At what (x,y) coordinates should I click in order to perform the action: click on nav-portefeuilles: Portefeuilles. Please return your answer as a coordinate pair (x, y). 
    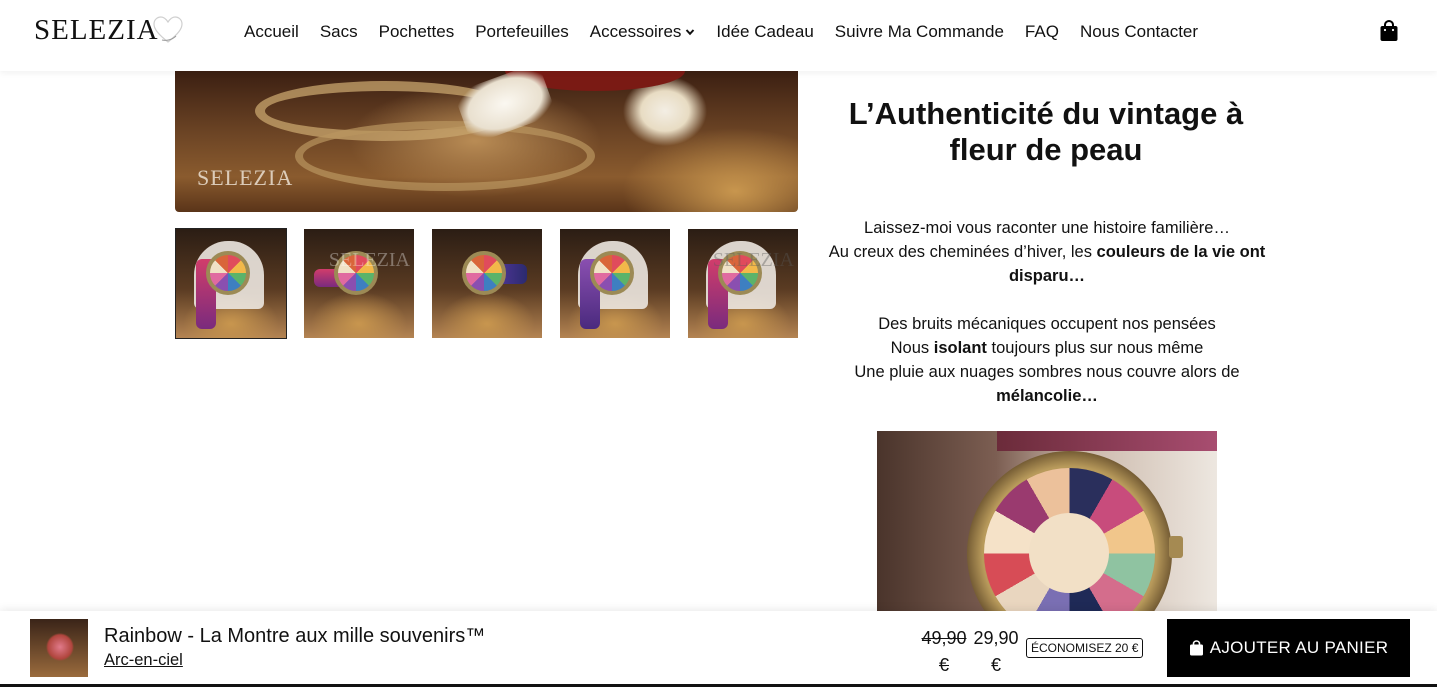
    Looking at the image, I should click on (522, 32).